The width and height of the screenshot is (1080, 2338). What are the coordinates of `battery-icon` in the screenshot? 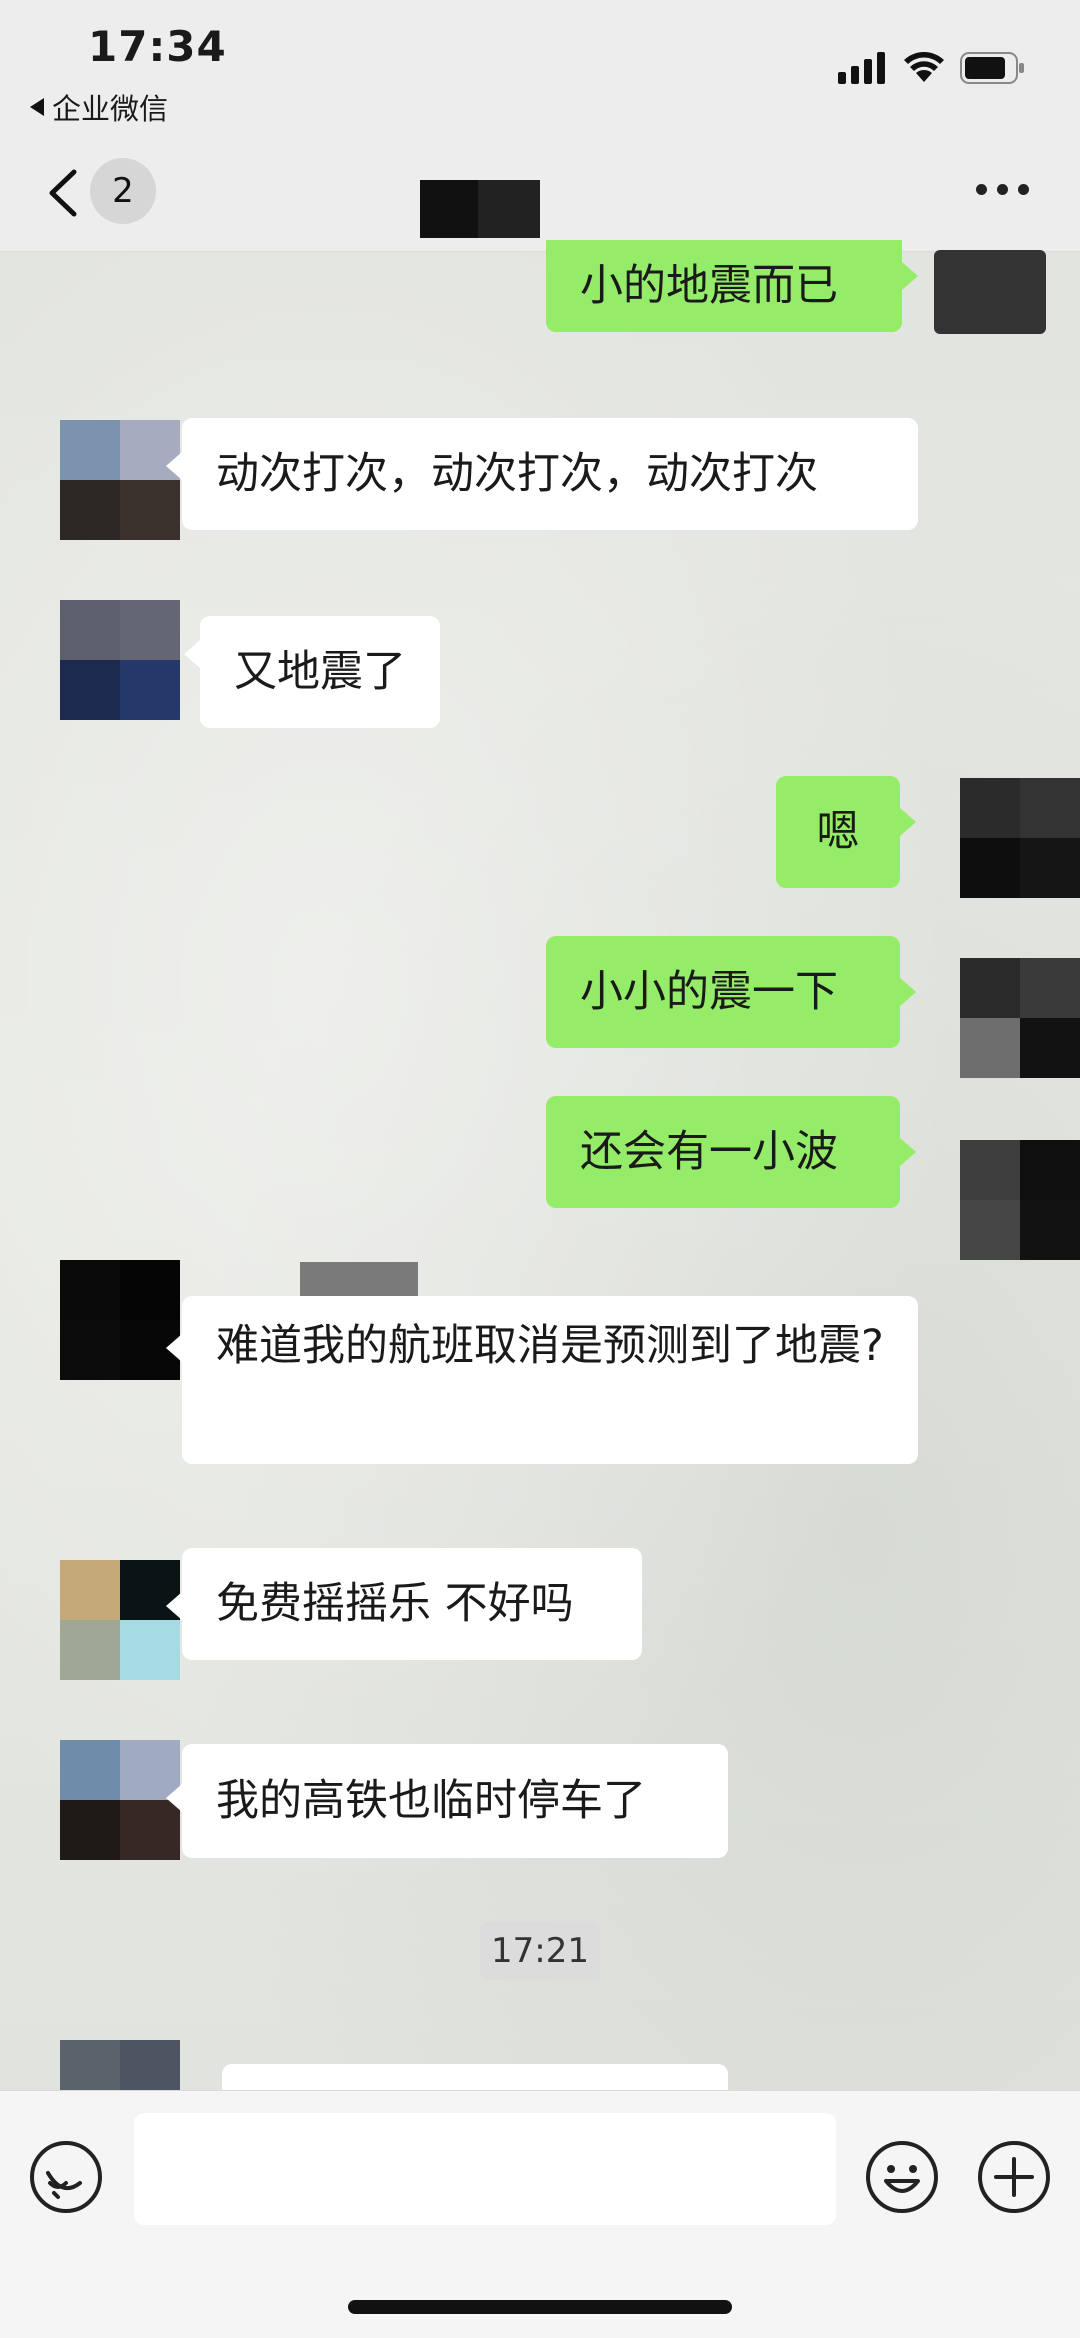 It's located at (992, 68).